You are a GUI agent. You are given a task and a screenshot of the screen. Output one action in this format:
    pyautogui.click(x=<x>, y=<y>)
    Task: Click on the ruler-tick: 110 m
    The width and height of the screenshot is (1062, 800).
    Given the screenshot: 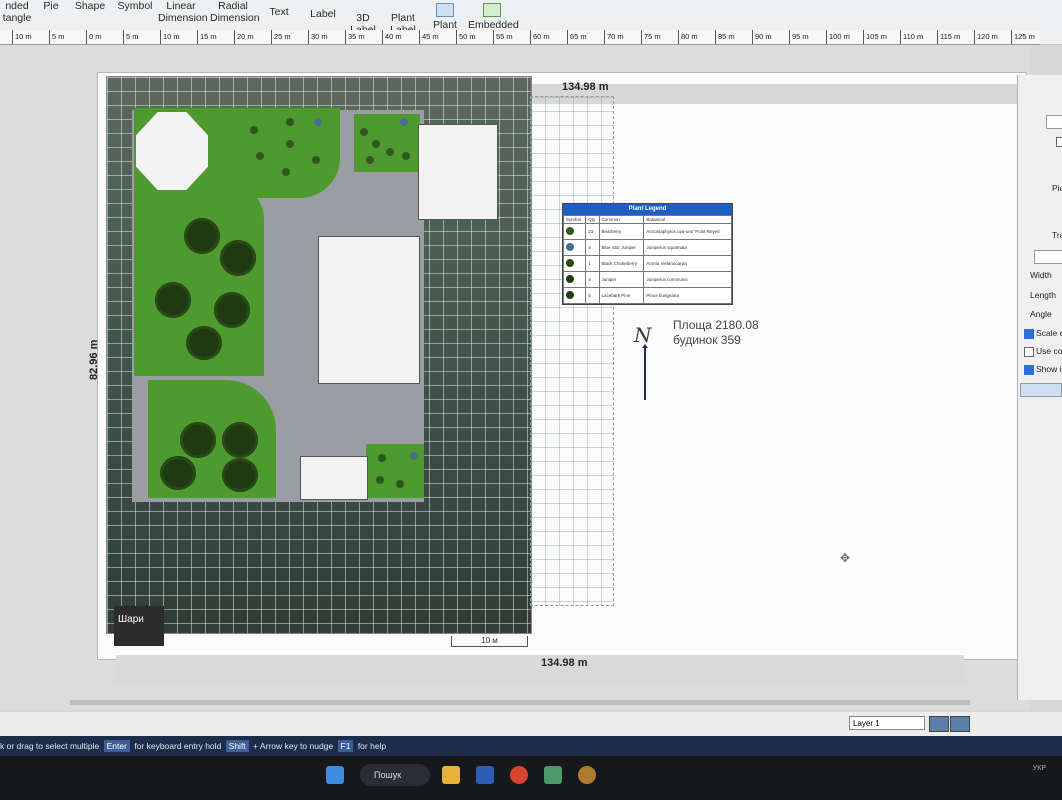 What is the action you would take?
    pyautogui.click(x=911, y=37)
    